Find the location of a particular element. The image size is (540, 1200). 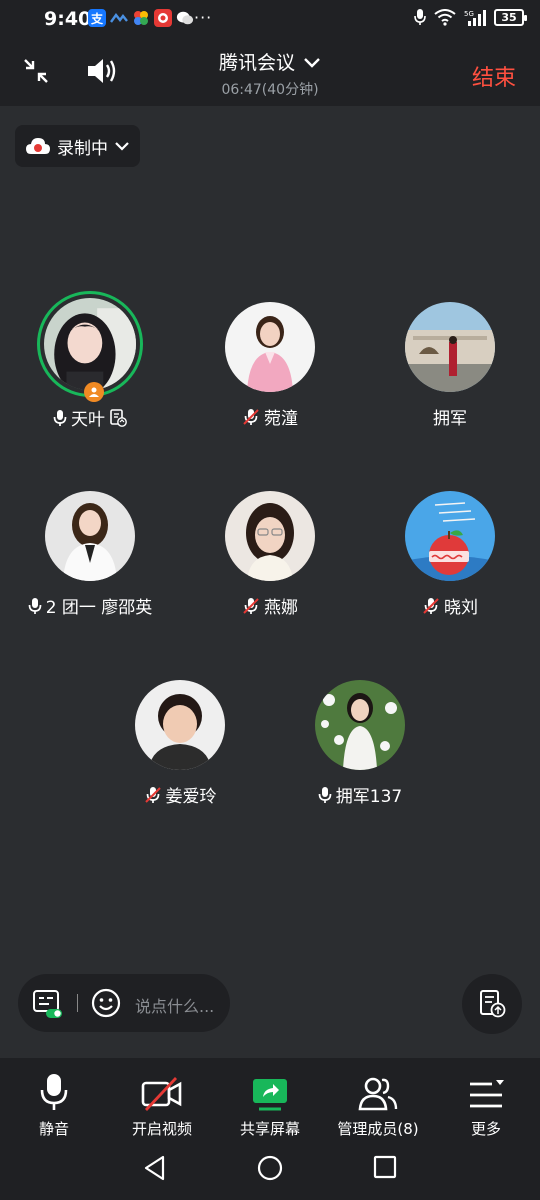

participant-tile: 拥军 is located at coordinates (450, 365).